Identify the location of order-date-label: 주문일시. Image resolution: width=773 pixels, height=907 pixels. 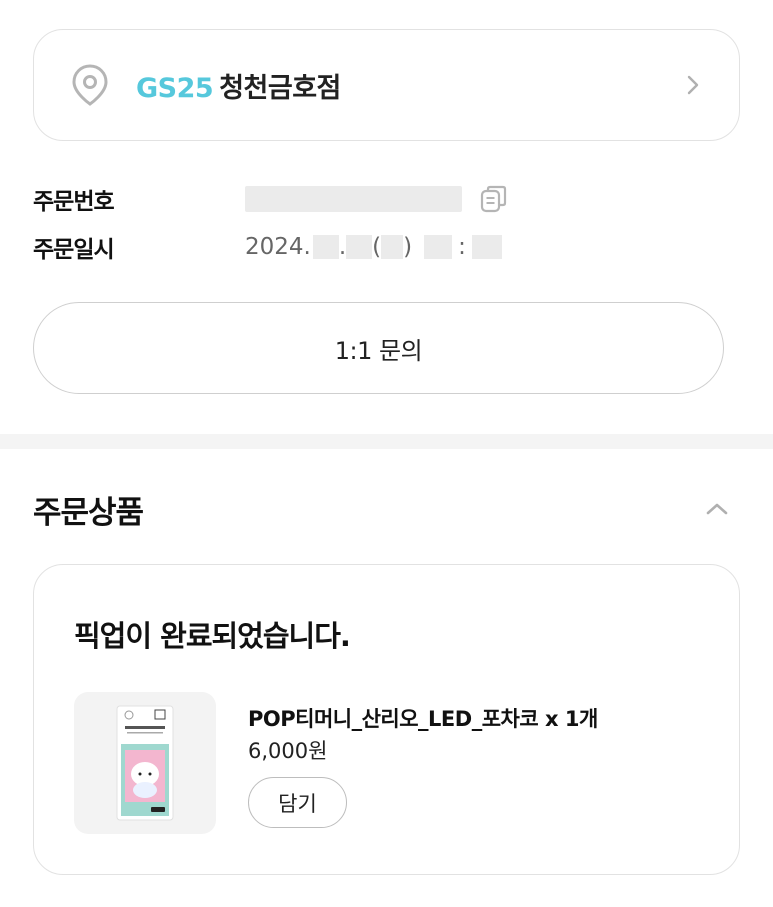
(74, 250).